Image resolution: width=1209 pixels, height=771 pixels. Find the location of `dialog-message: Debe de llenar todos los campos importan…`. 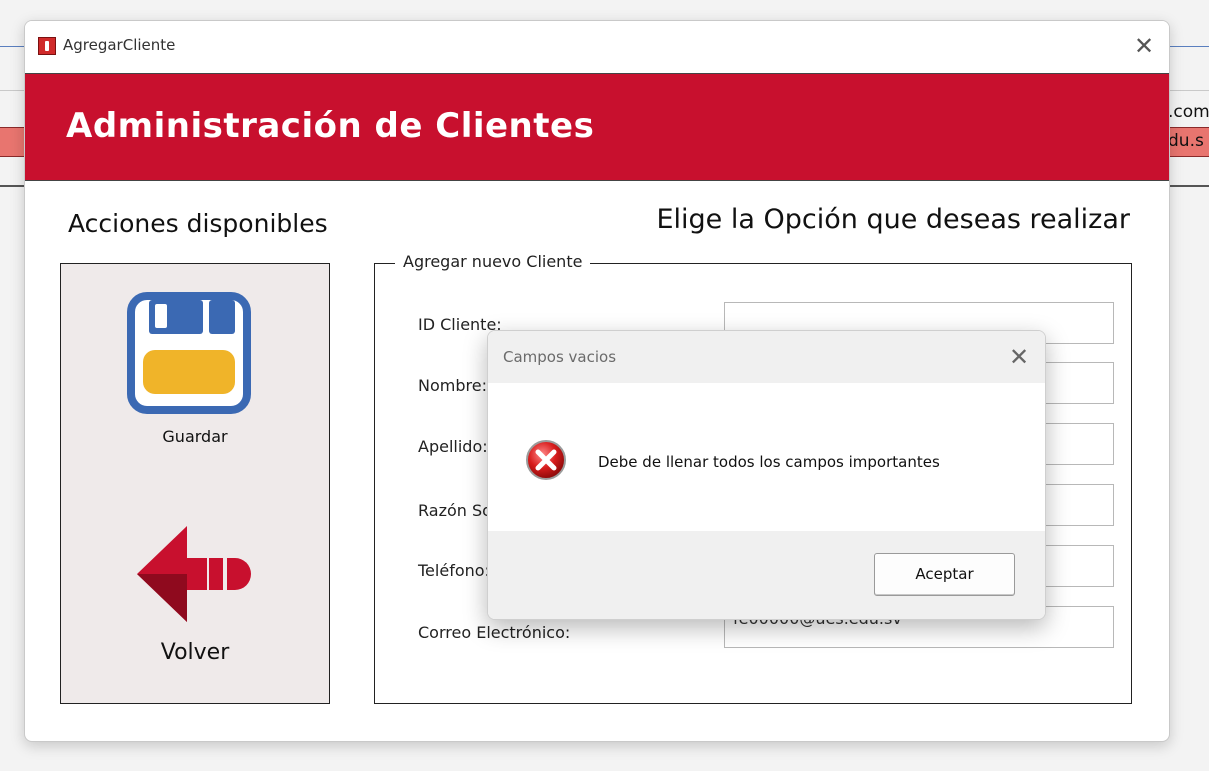

dialog-message: Debe de llenar todos los campos importan… is located at coordinates (769, 462).